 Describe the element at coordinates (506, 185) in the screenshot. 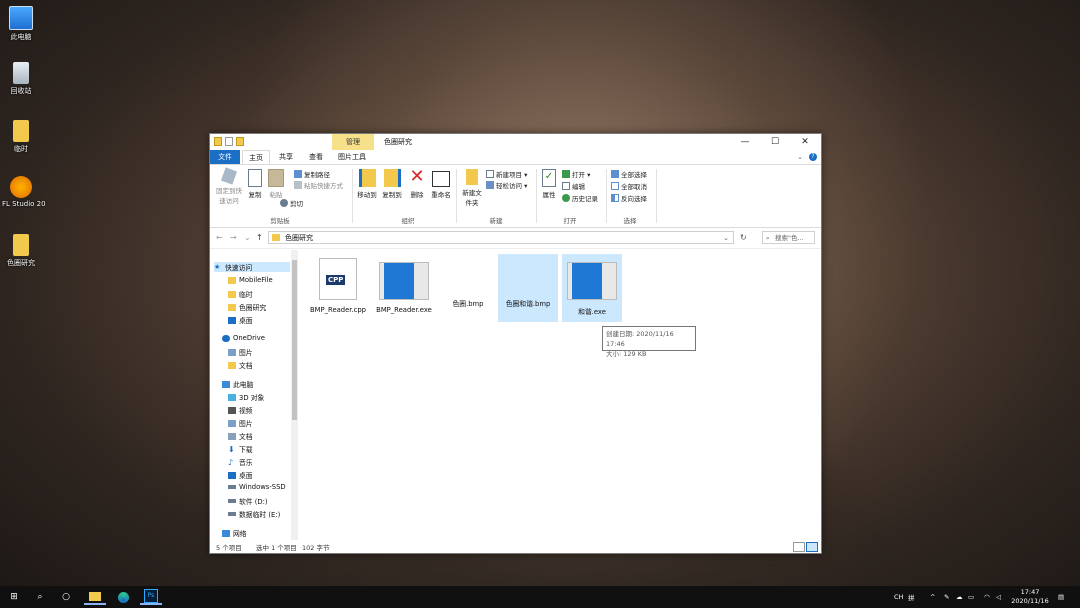

I see `easy-access-button: 轻松访问 ▾` at that location.